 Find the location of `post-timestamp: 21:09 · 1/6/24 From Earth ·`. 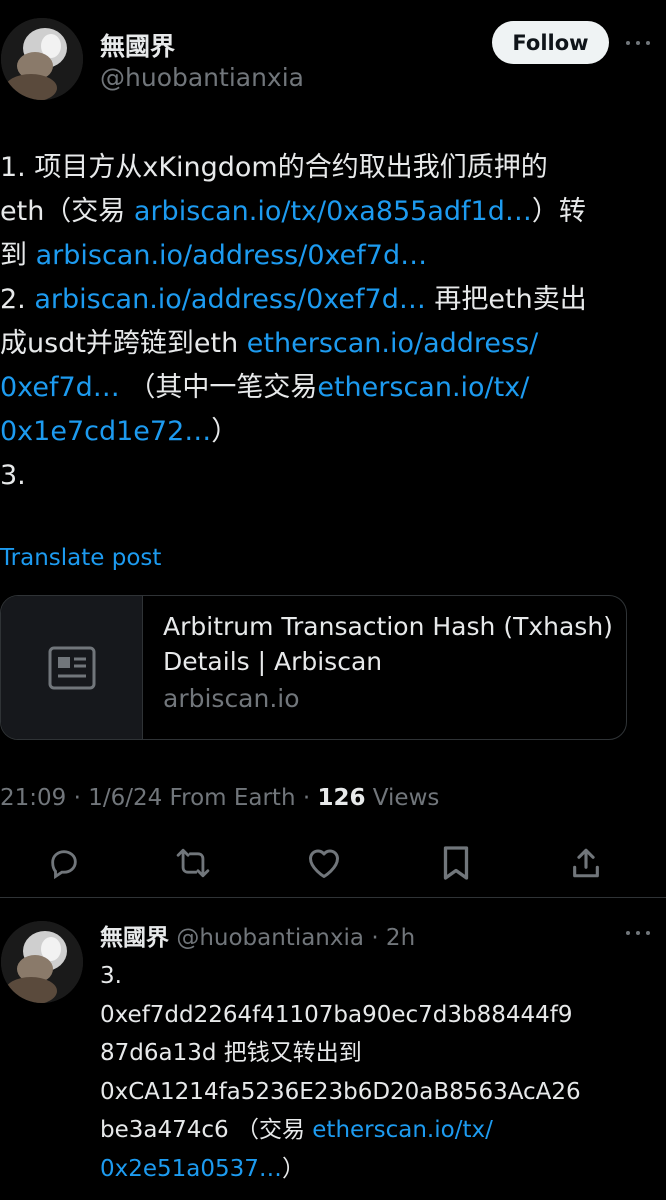

post-timestamp: 21:09 · 1/6/24 From Earth · is located at coordinates (158, 798).